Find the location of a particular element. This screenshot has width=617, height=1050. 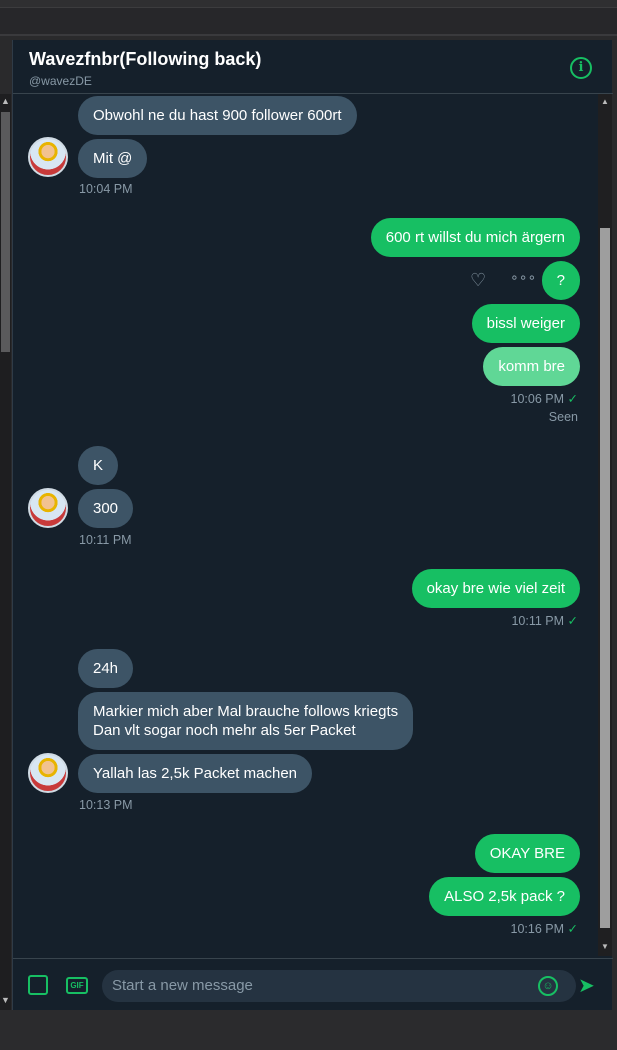

outgoing-message: OKAY BRE is located at coordinates (527, 853).